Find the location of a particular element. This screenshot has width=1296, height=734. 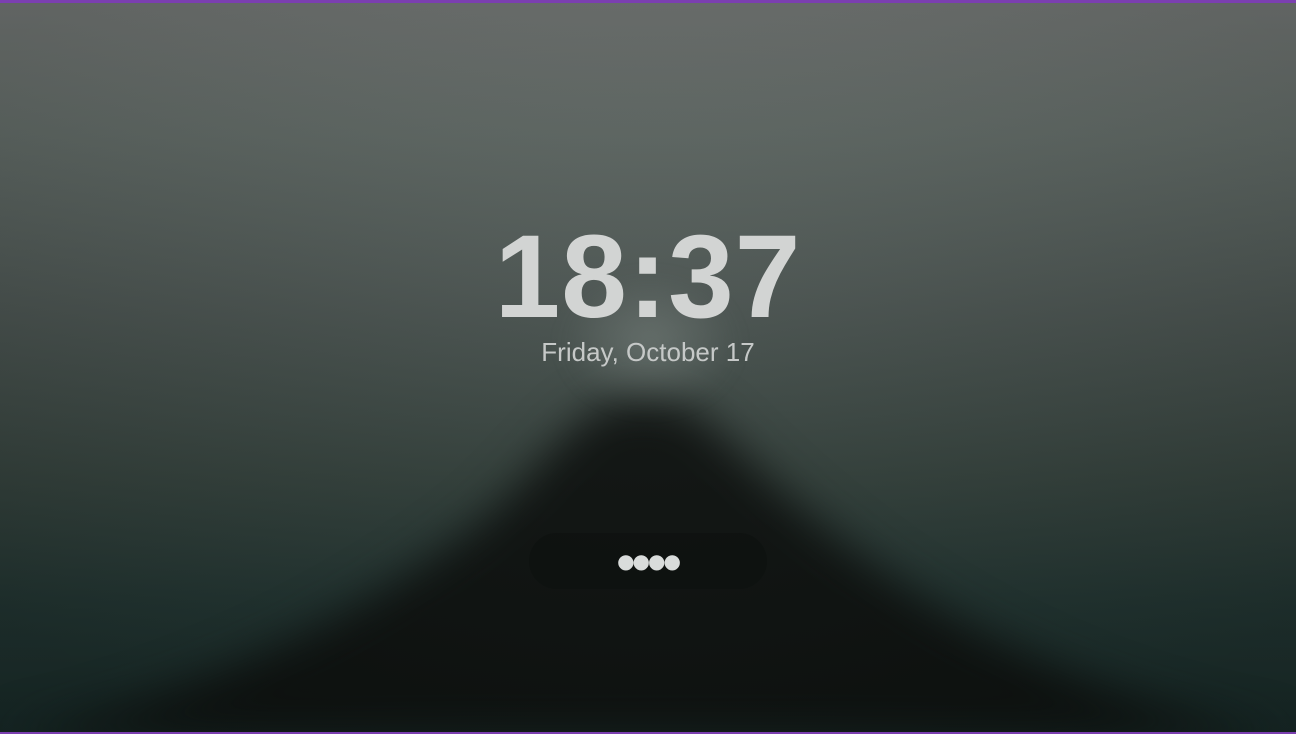

password-dots: ●●●● is located at coordinates (649, 561).